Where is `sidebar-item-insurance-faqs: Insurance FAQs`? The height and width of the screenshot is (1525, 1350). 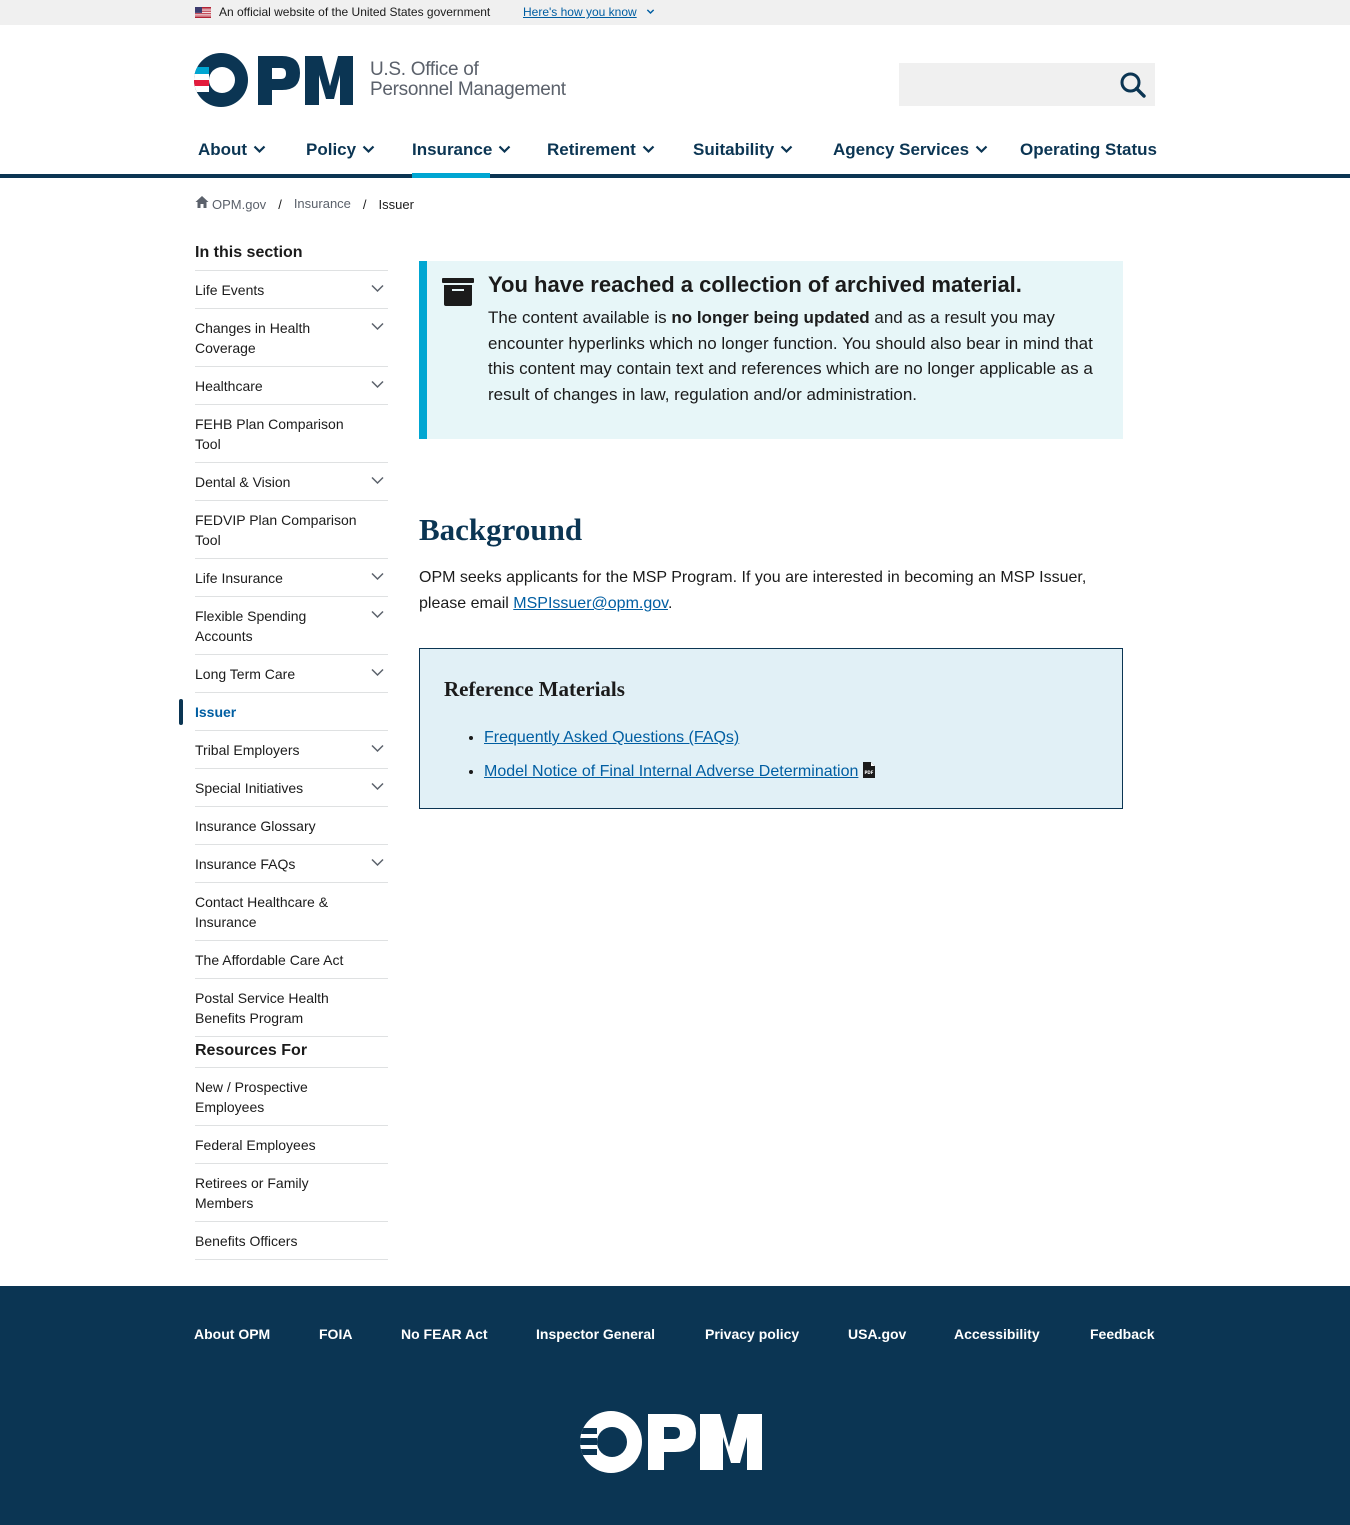 sidebar-item-insurance-faqs: Insurance FAQs is located at coordinates (291, 864).